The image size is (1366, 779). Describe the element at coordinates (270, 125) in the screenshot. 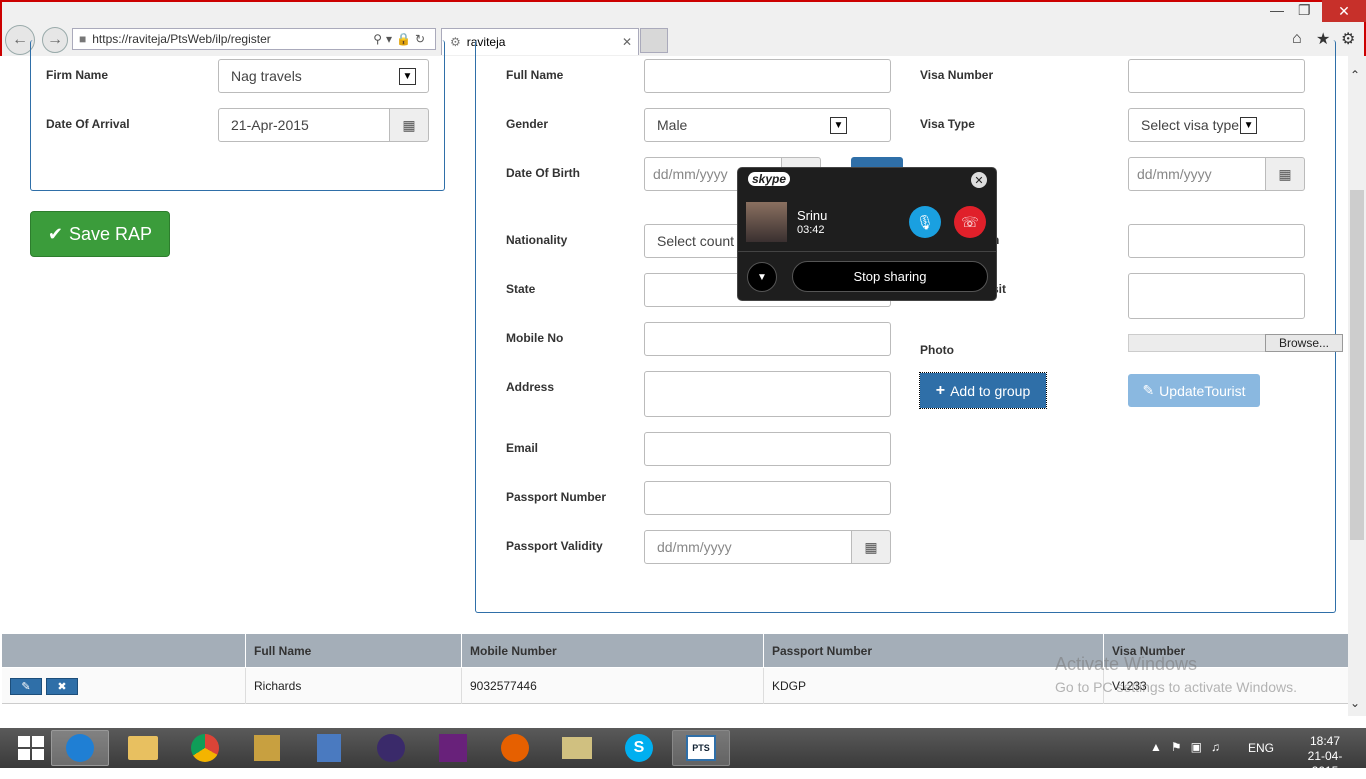

I see `date-arrival-value: 21-Apr-2015` at that location.